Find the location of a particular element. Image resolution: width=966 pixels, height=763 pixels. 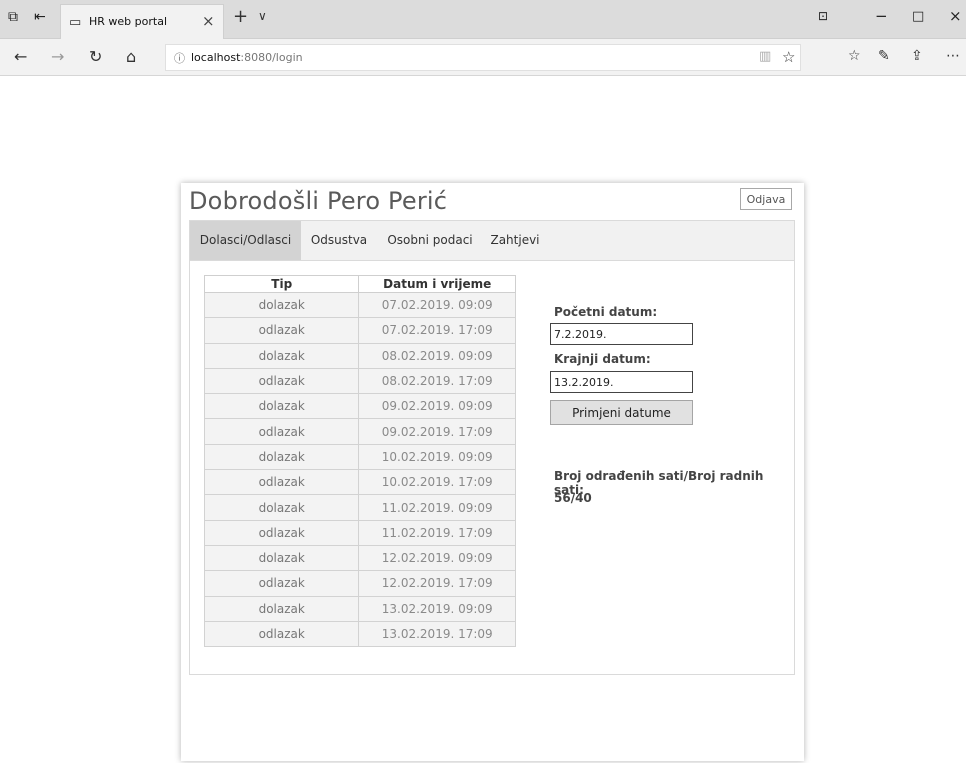

favorite-star-icon: ☆ is located at coordinates (788, 57).